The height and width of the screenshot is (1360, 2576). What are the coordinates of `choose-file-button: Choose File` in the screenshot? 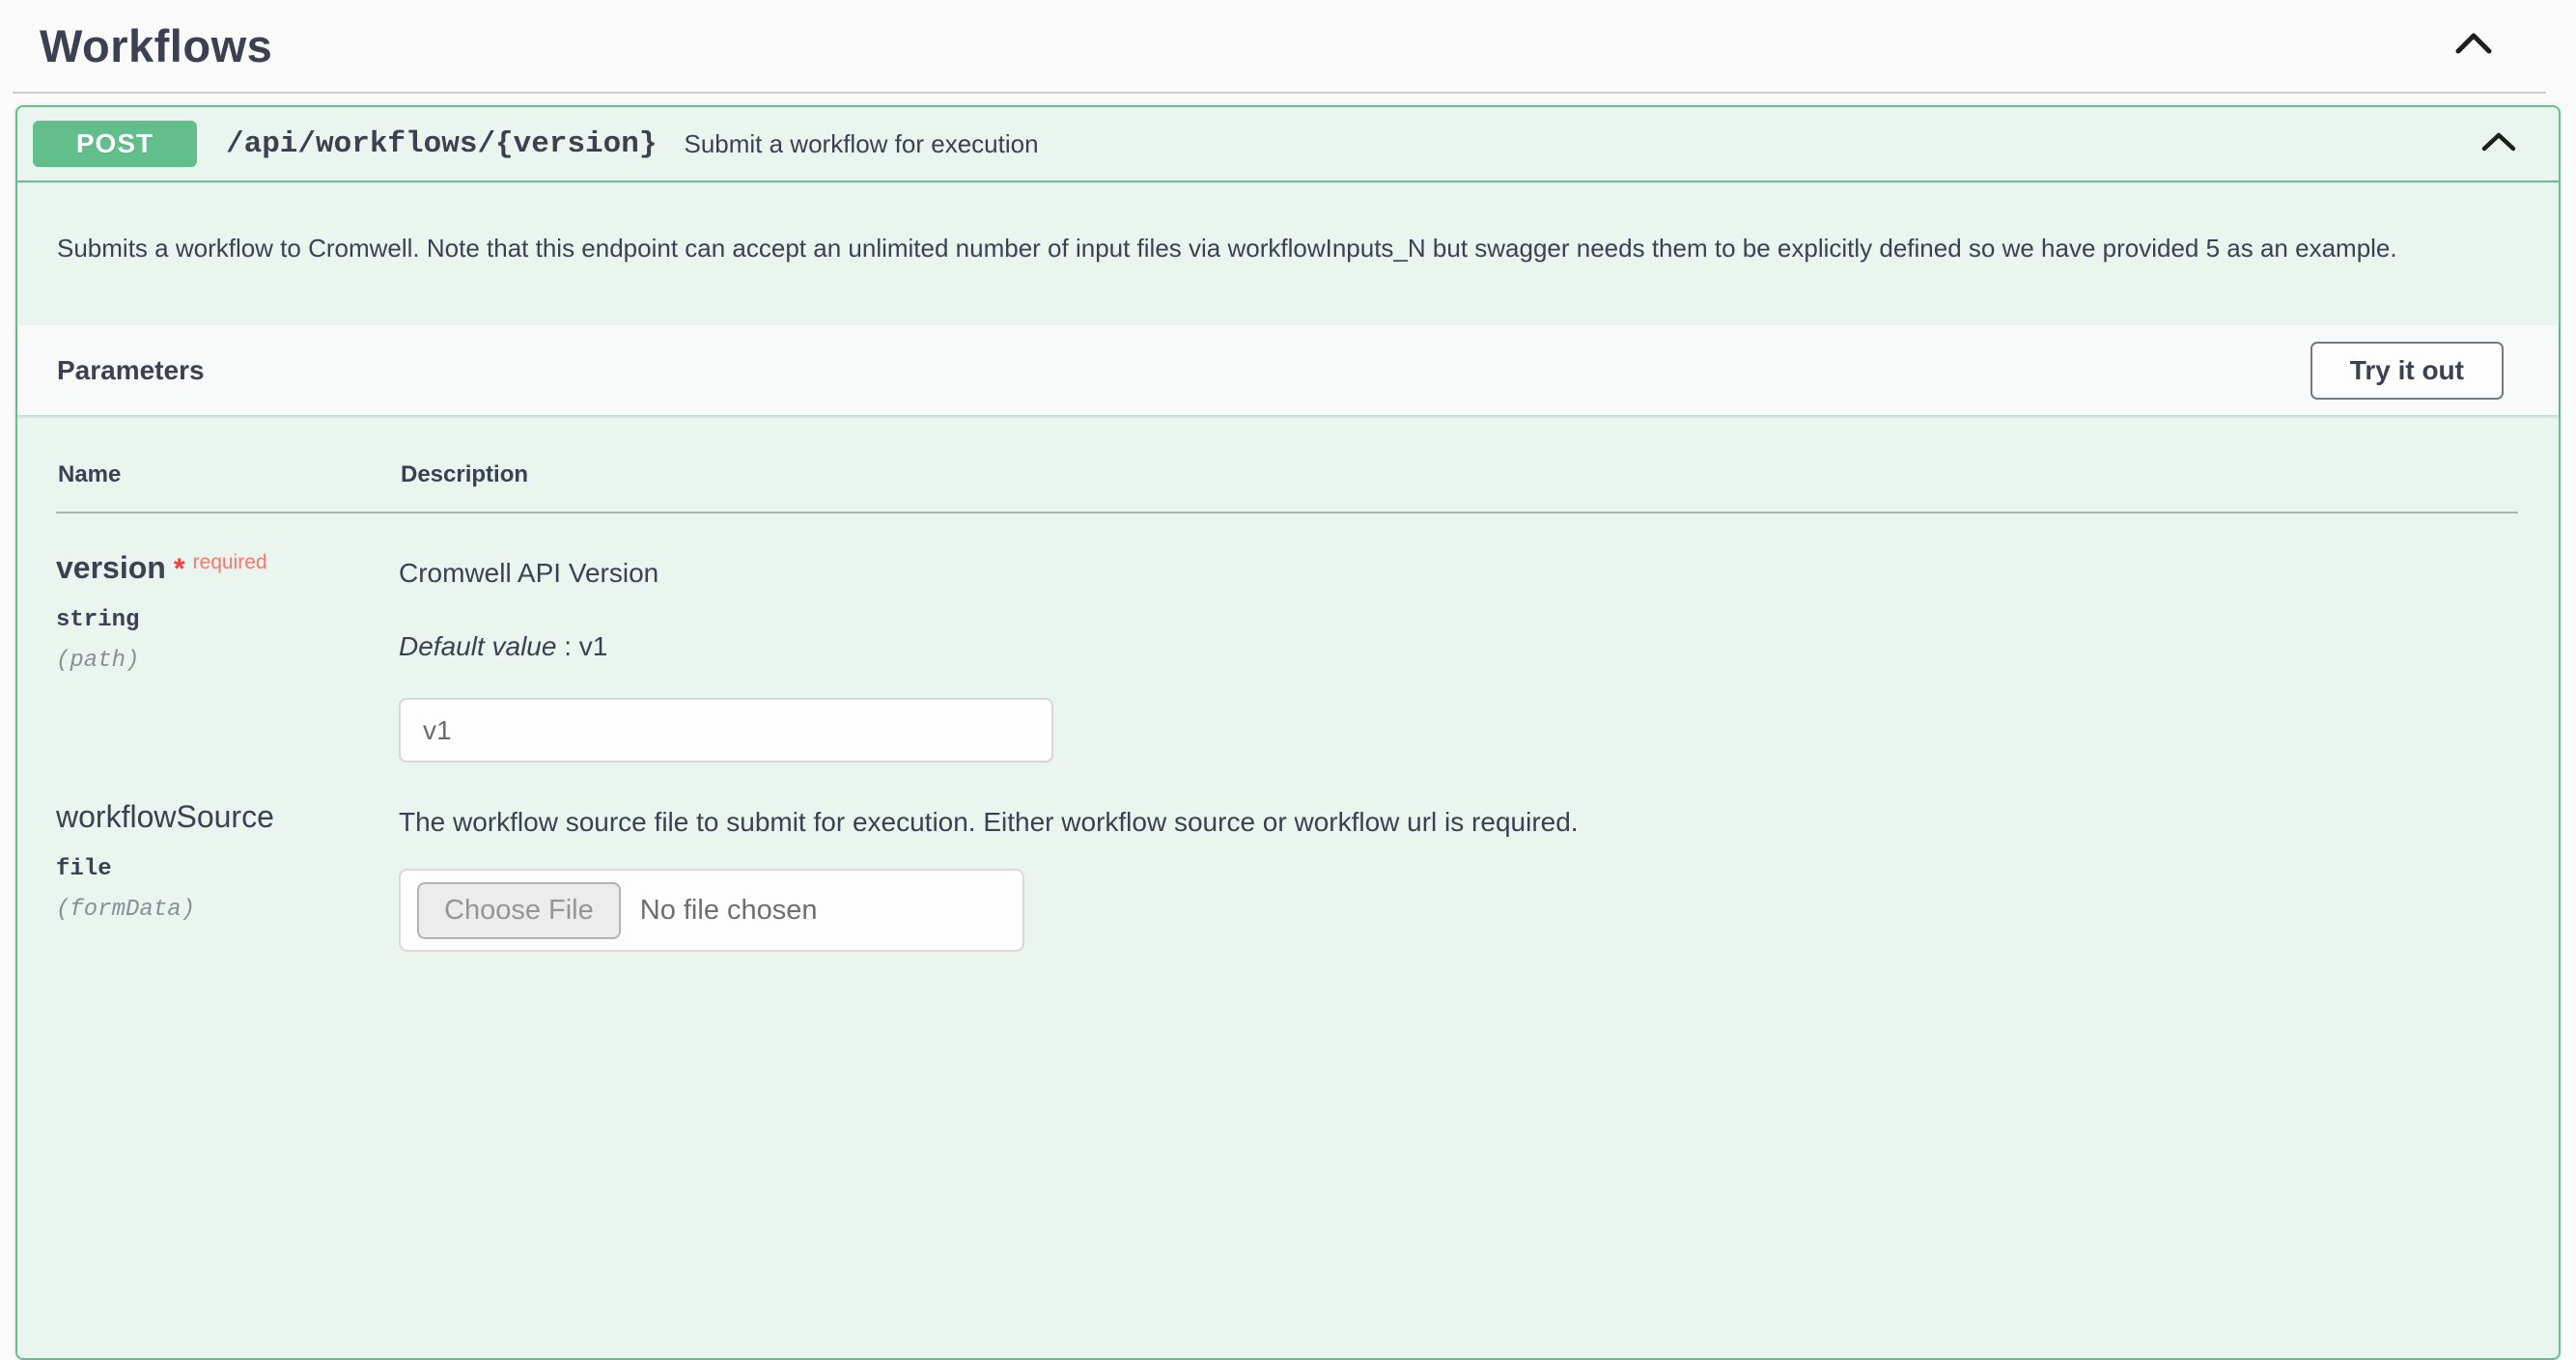 It's located at (519, 910).